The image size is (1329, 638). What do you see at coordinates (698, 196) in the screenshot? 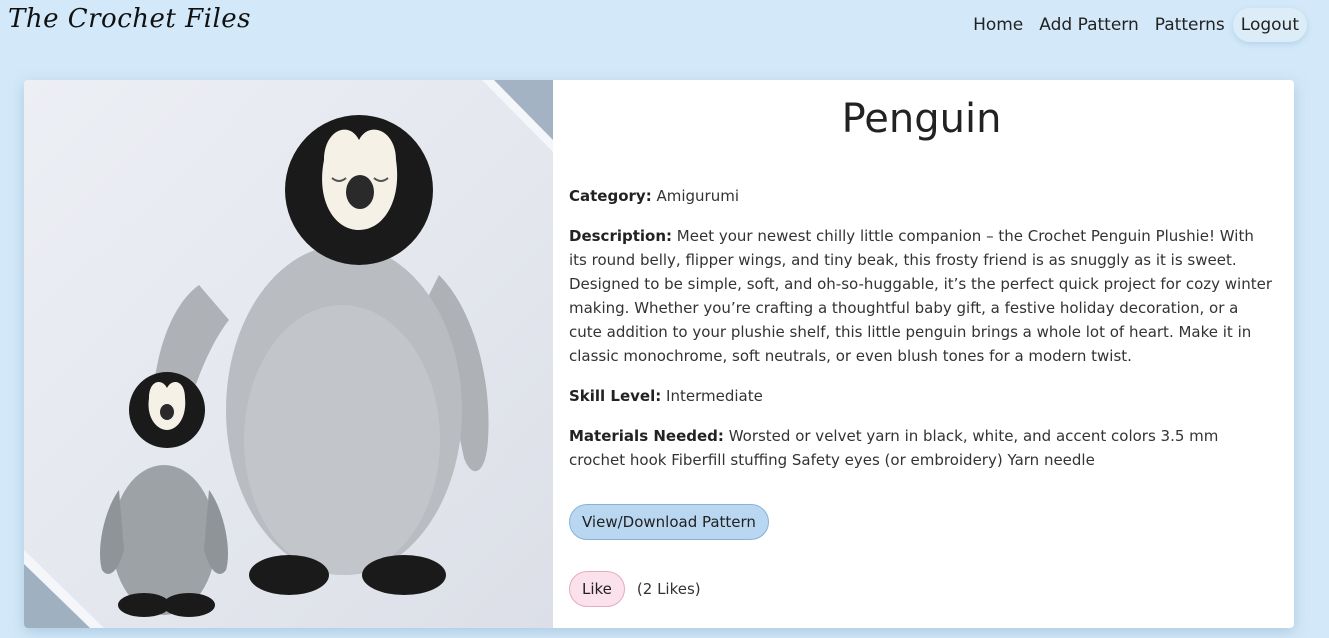
I see `category-value: Amigurumi` at bounding box center [698, 196].